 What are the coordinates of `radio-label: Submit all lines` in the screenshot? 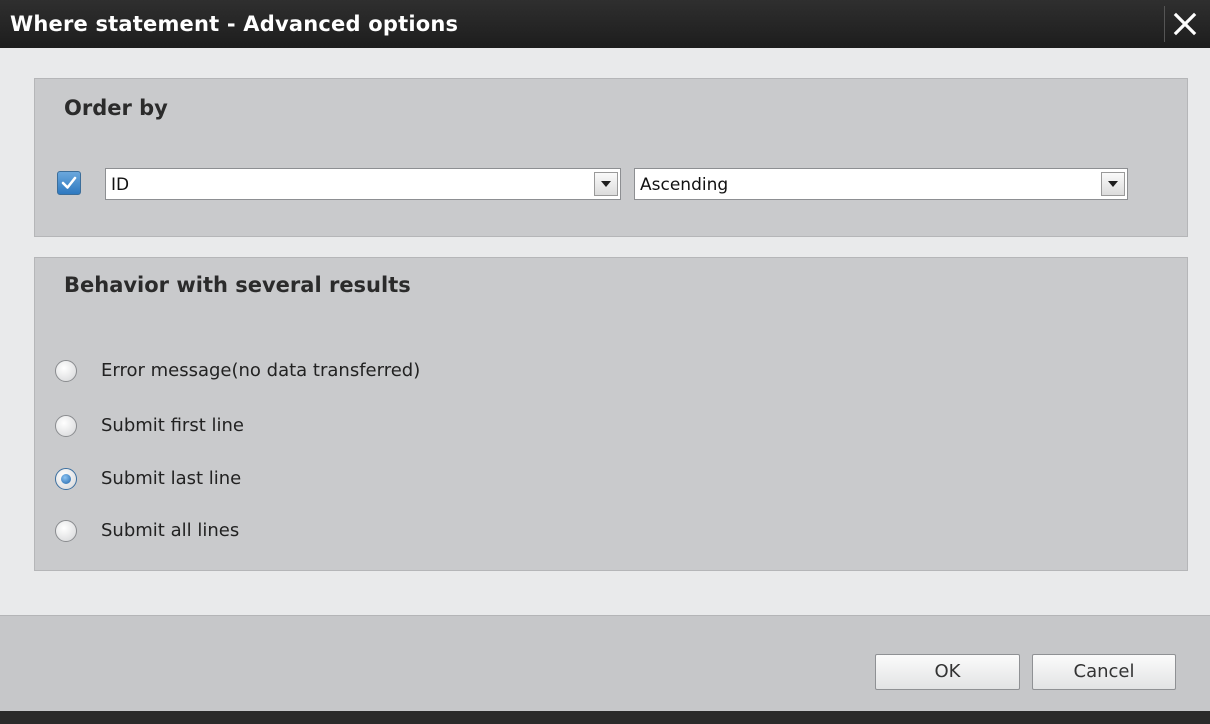 It's located at (170, 530).